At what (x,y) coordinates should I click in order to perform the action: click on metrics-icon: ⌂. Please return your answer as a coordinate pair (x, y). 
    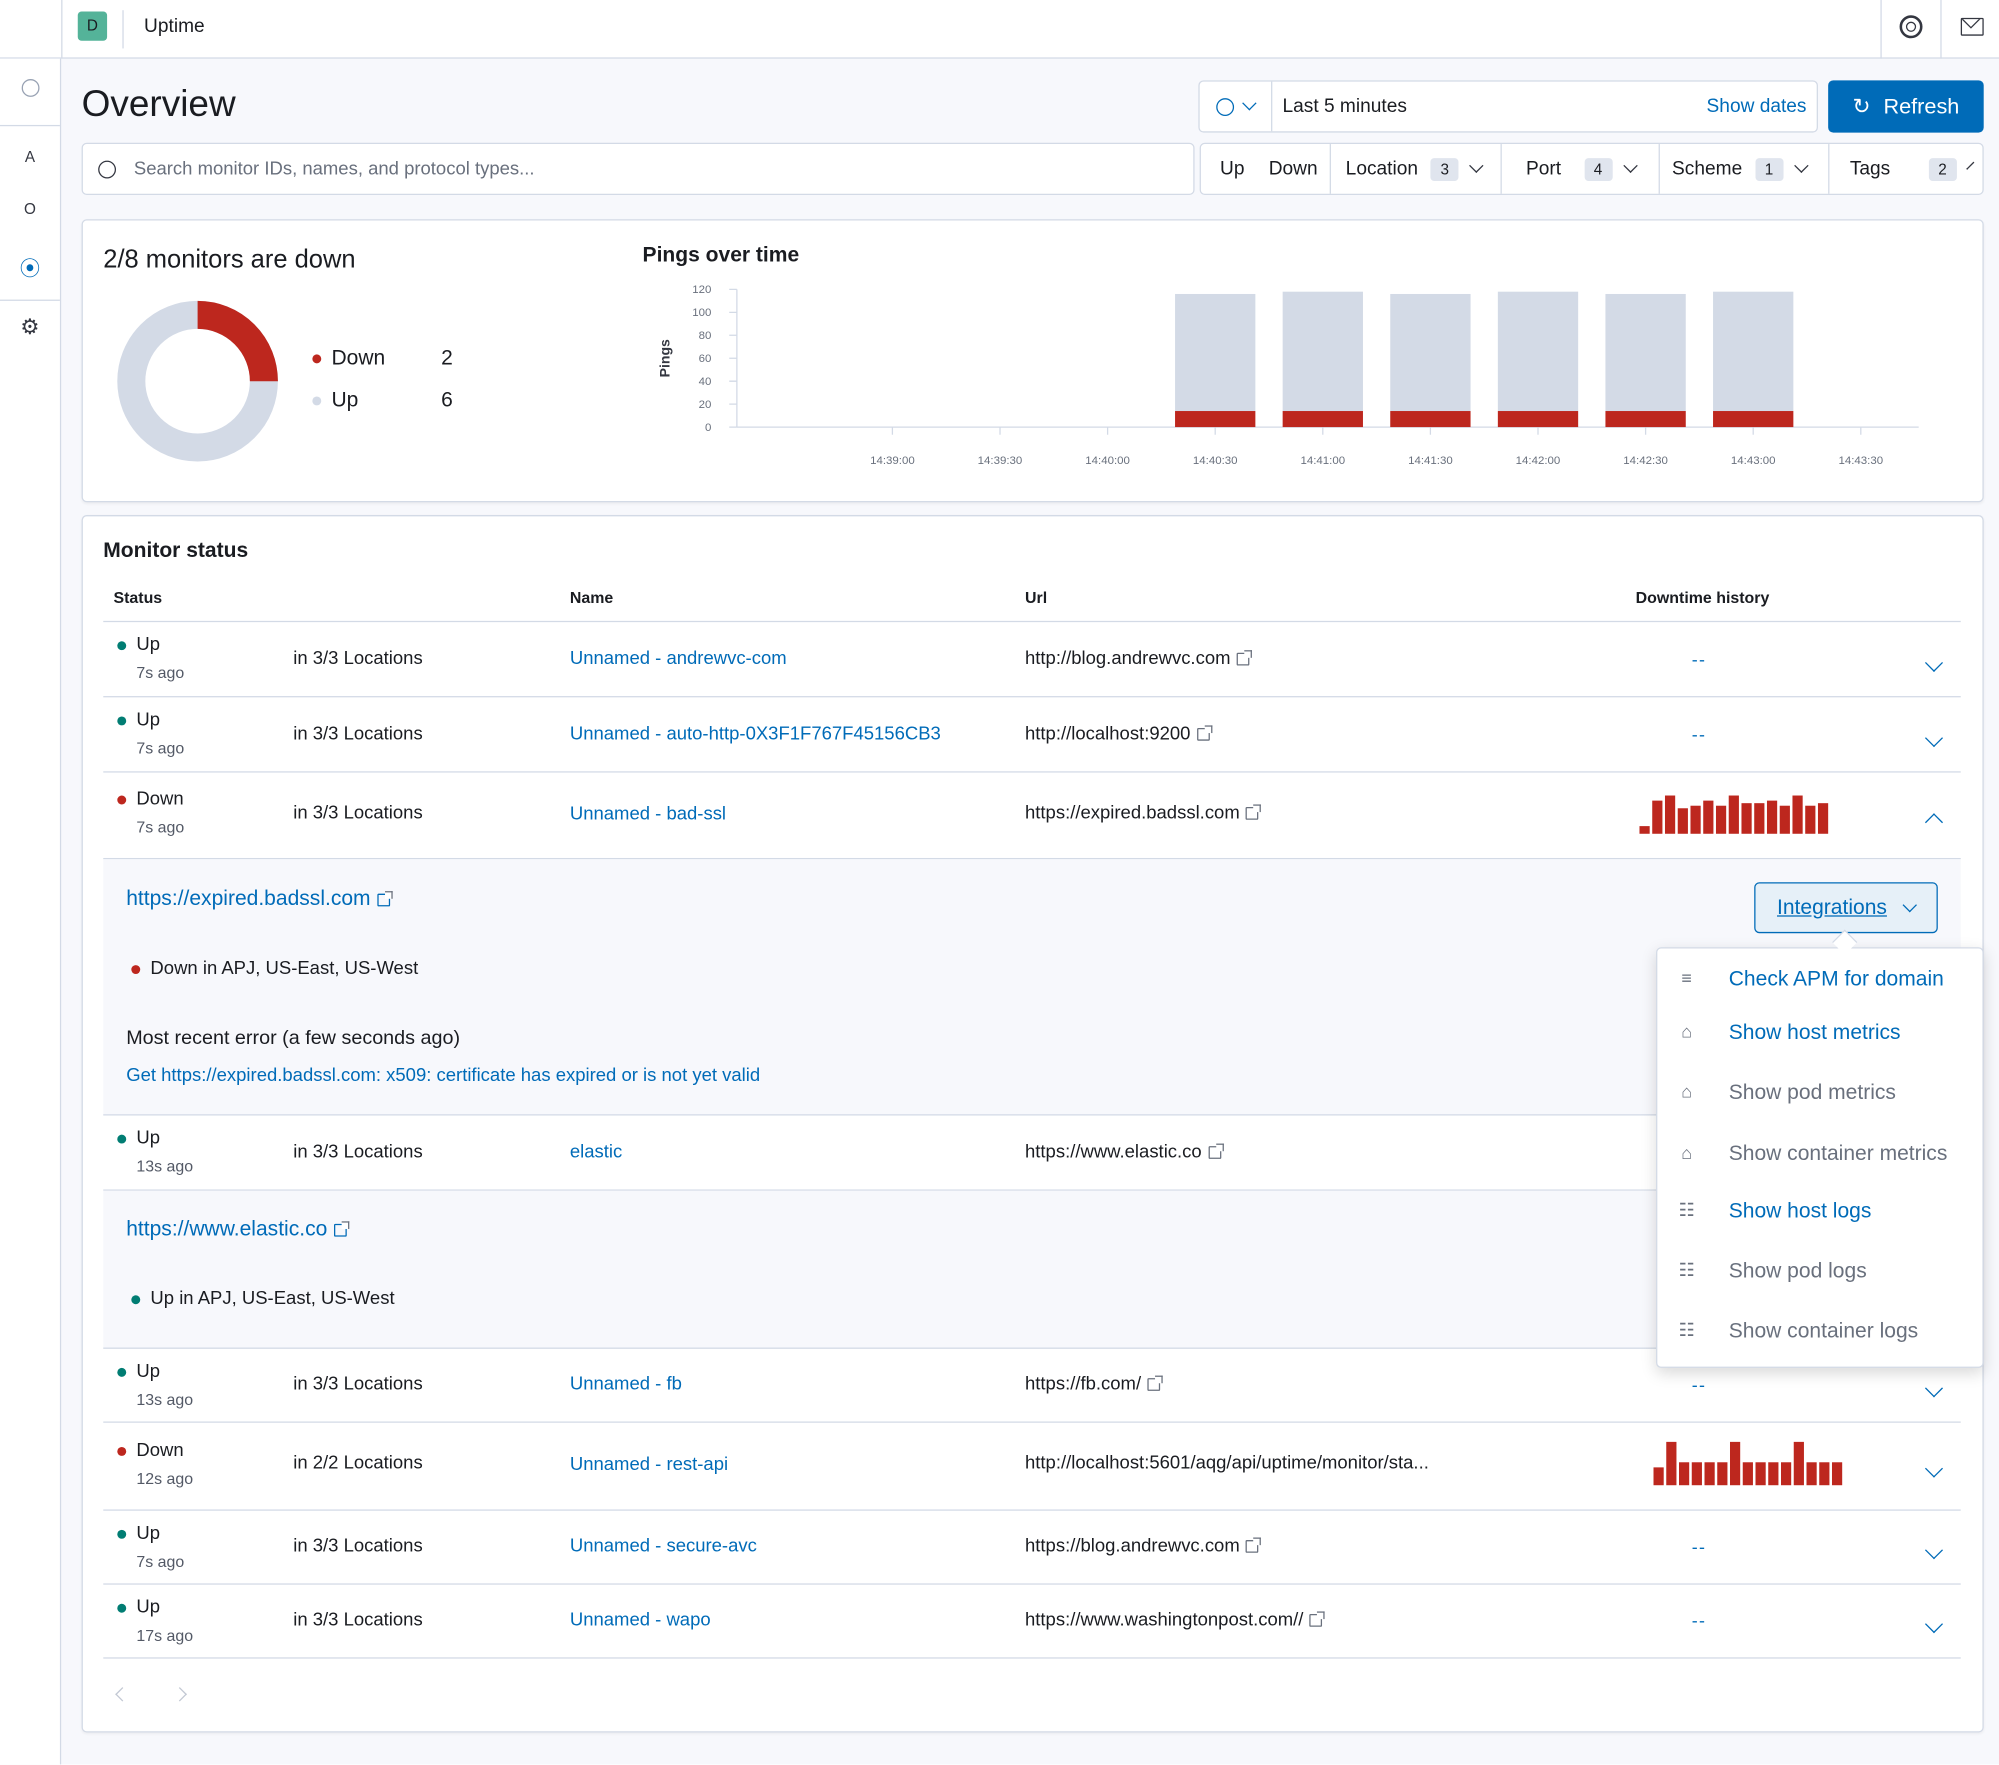
    Looking at the image, I should click on (1687, 1152).